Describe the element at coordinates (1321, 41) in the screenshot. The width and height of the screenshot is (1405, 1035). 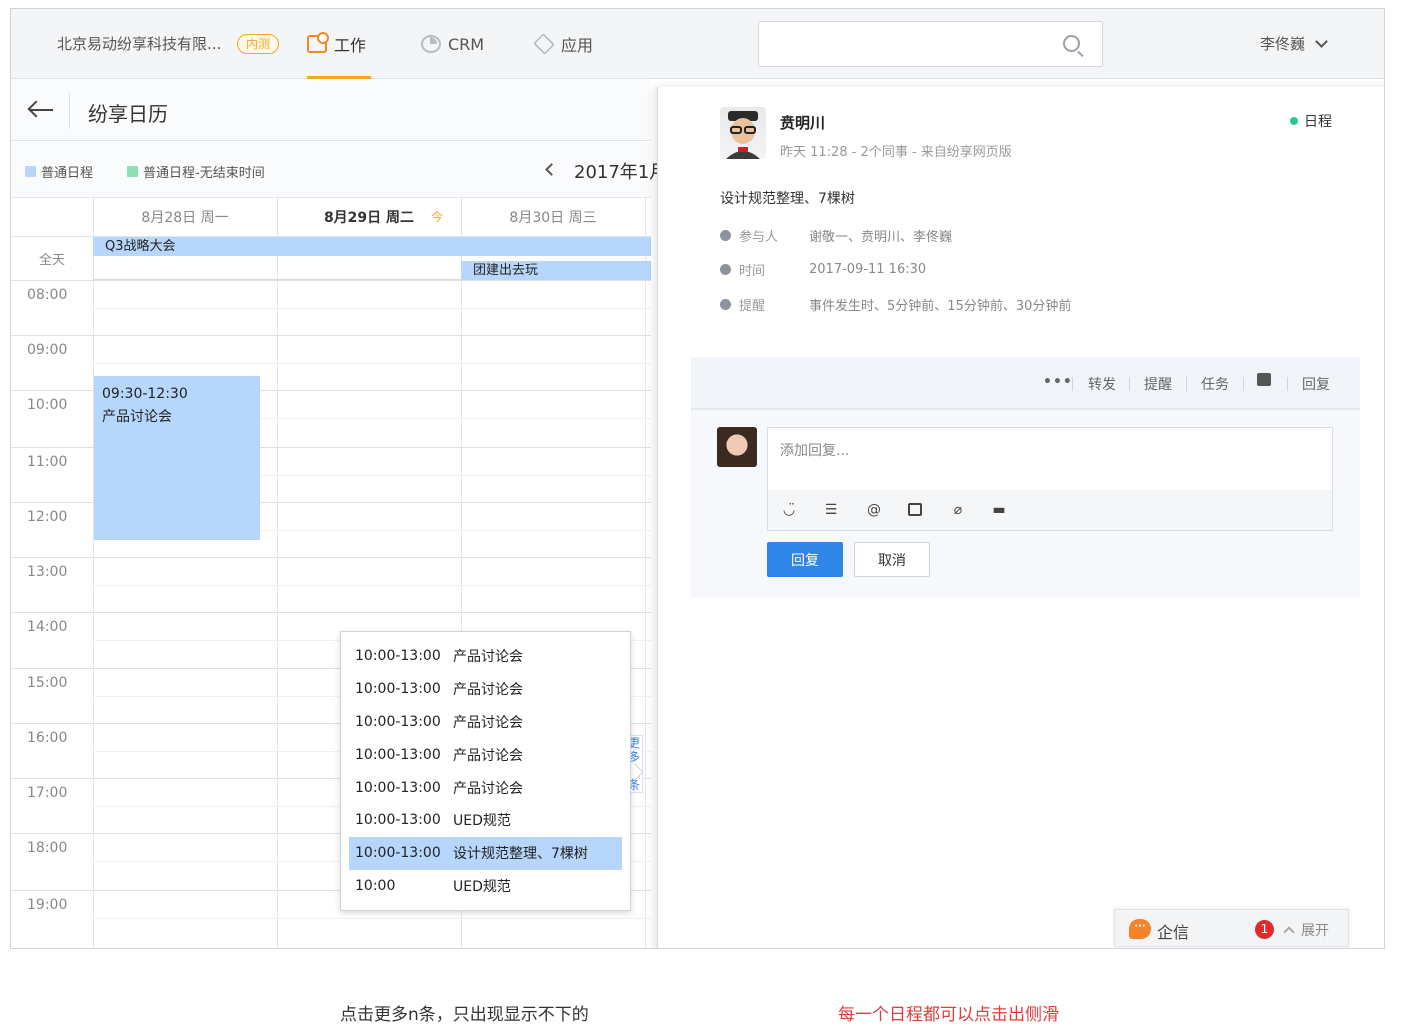
I see `chevron-down-icon` at that location.